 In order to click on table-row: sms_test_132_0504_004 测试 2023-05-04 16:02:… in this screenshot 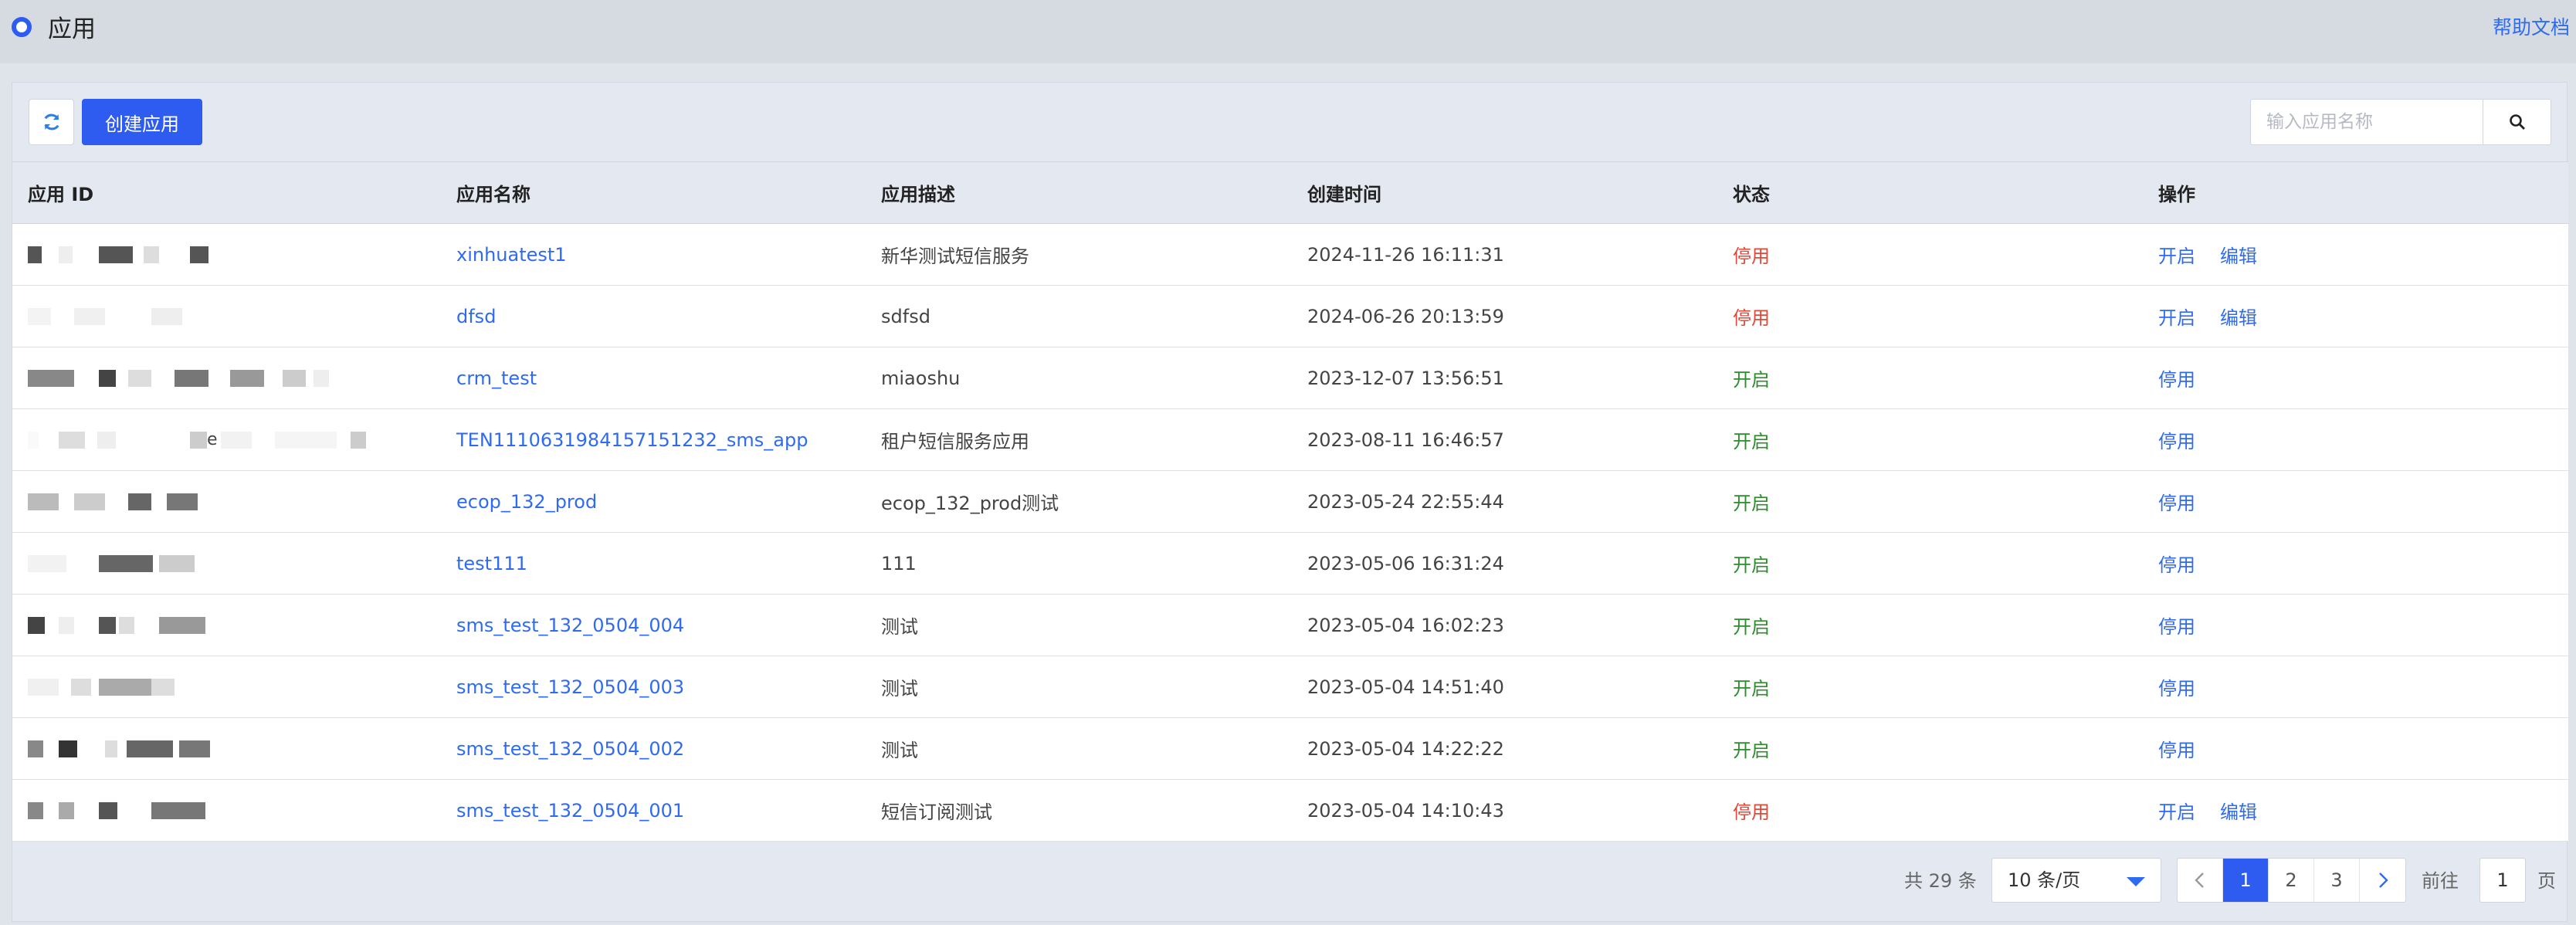, I will do `click(1290, 625)`.